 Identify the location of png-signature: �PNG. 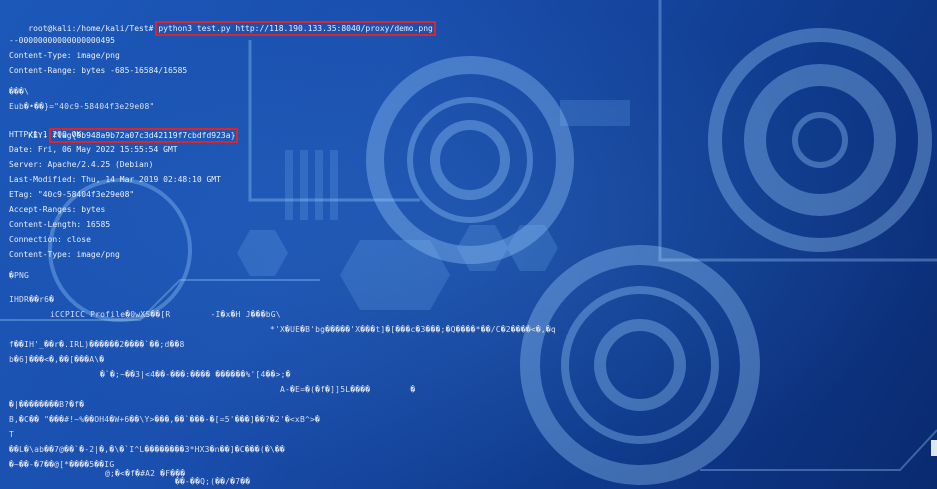
(19, 275).